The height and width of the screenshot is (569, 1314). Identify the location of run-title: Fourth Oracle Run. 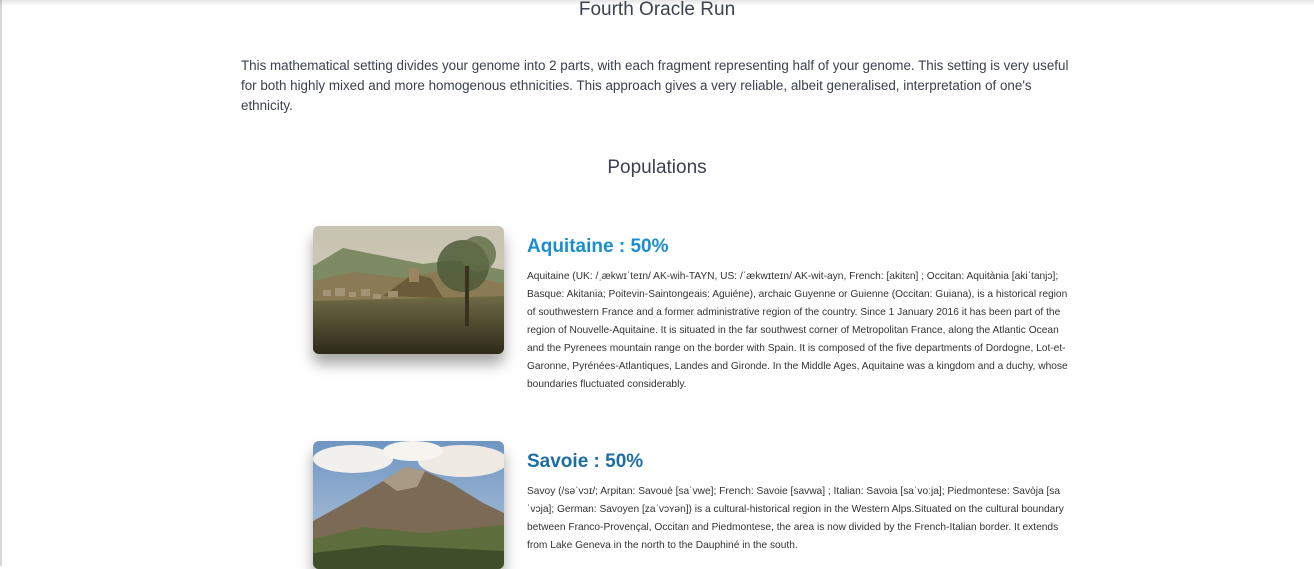
(657, 10).